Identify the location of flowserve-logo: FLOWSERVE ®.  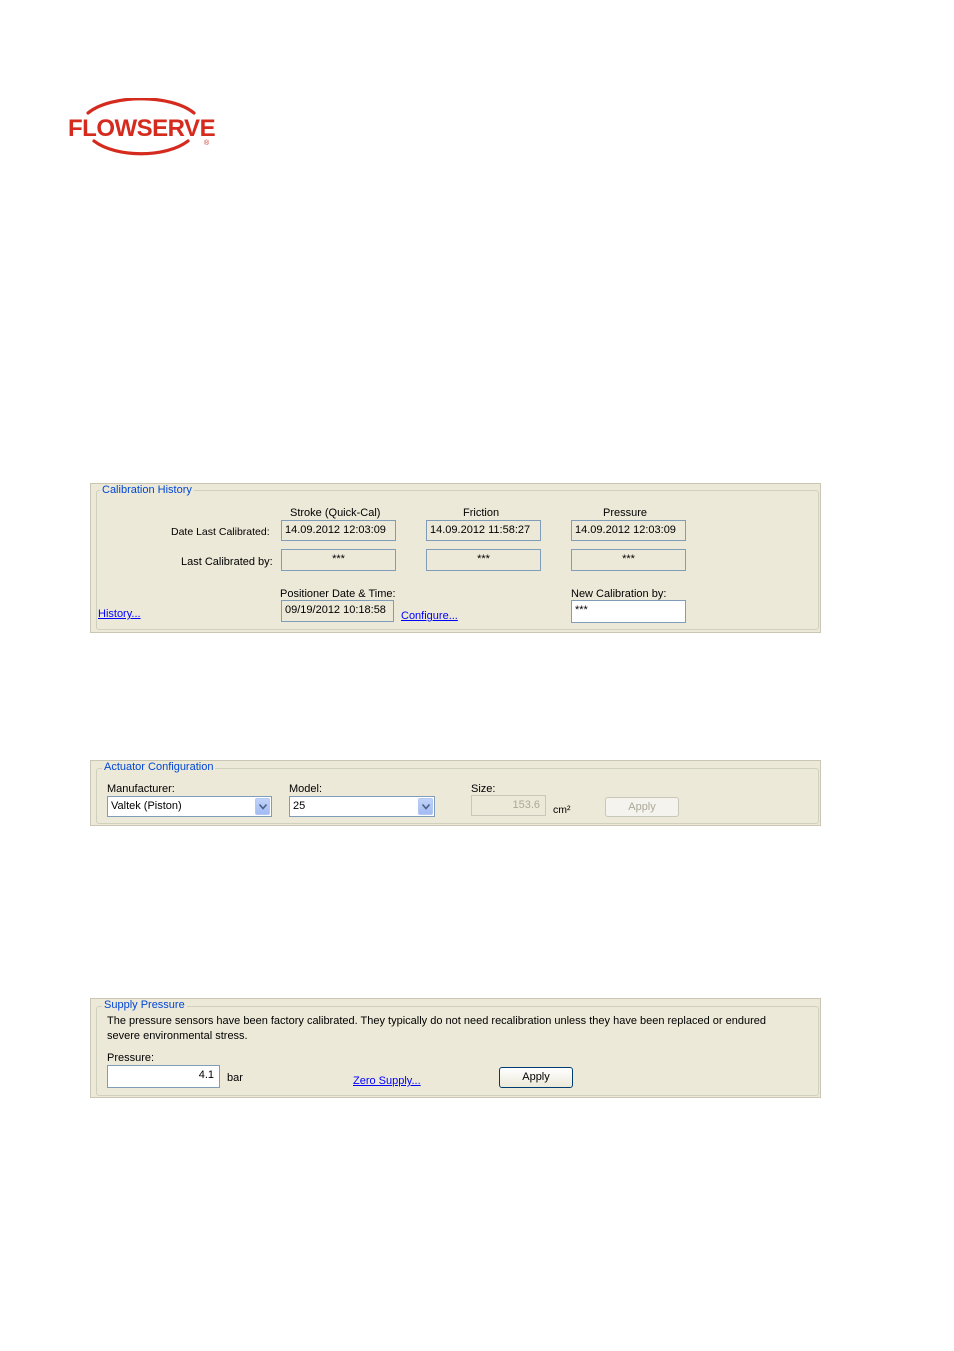
(142, 127).